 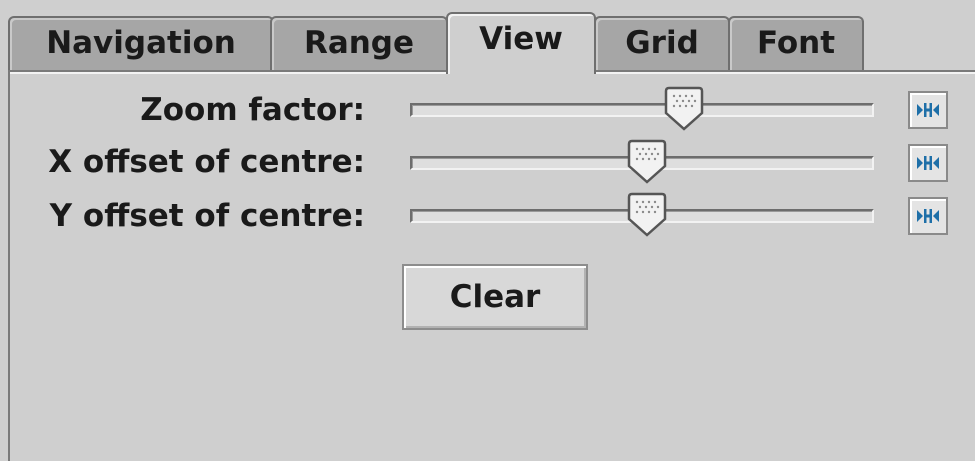 I want to click on y-offset-slider-thumb, so click(x=647, y=215).